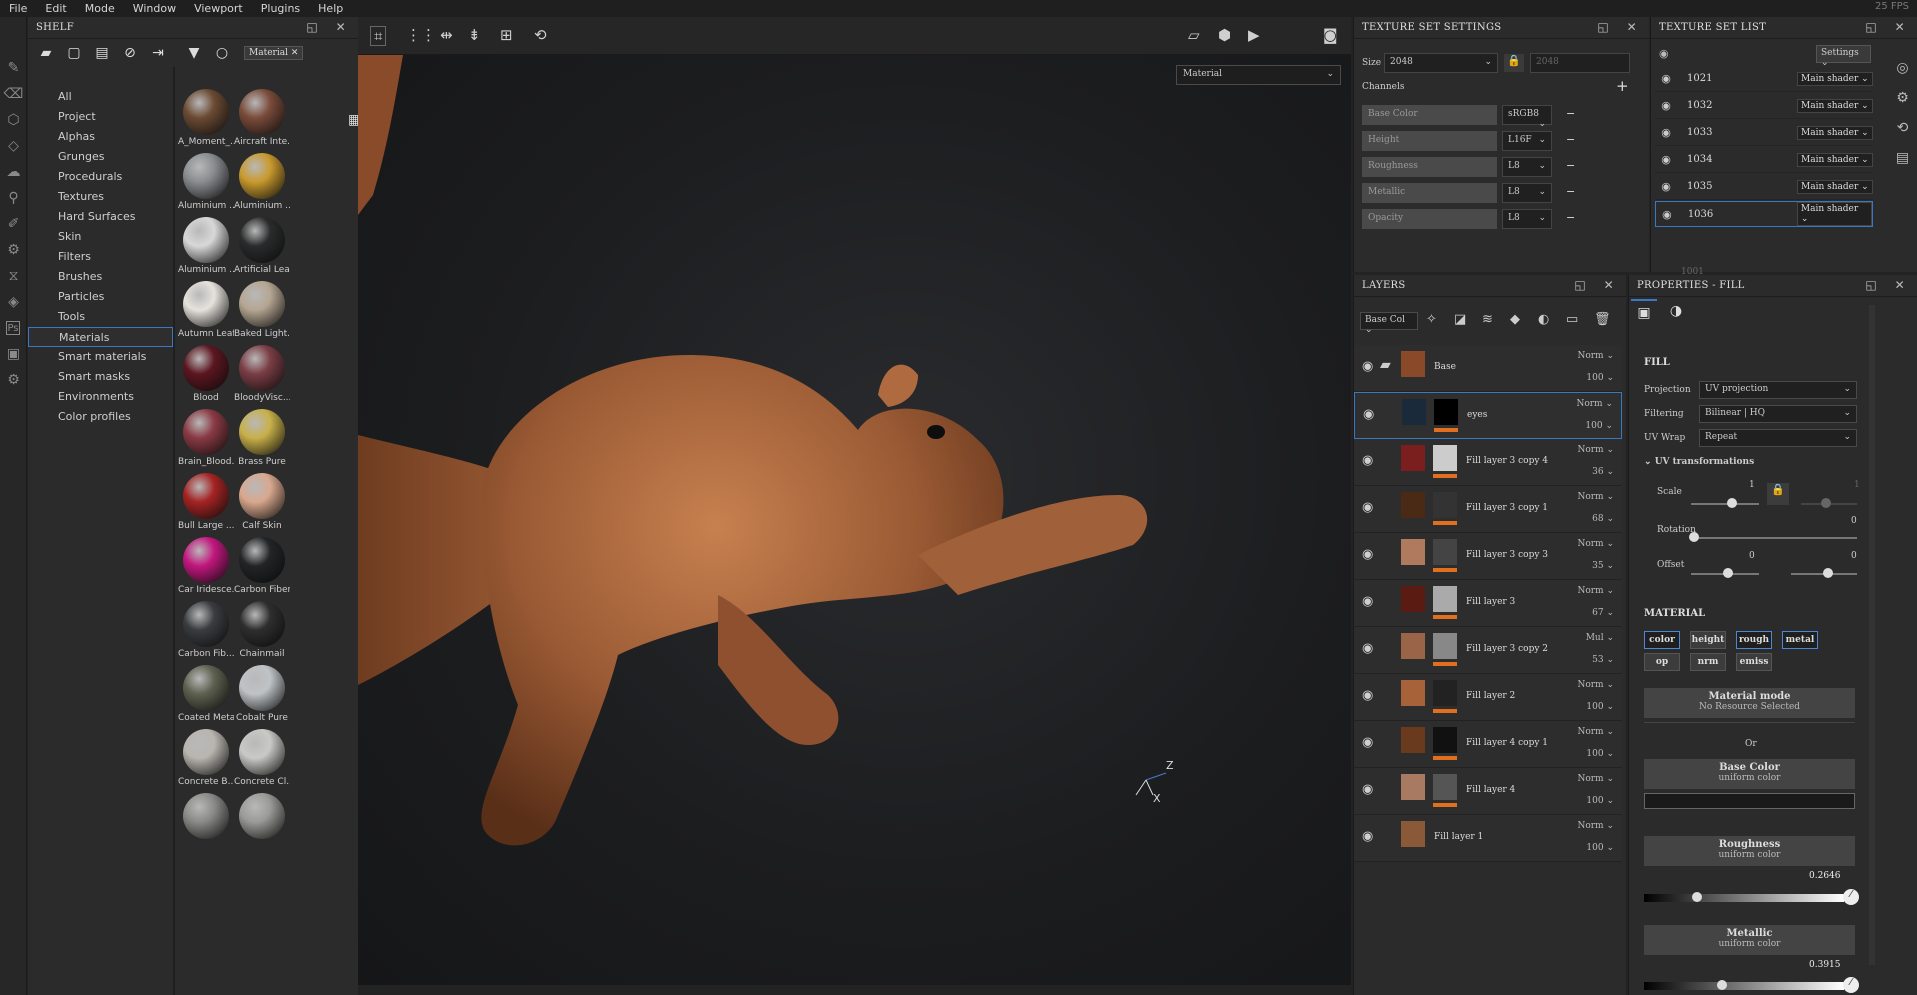 Image resolution: width=1917 pixels, height=995 pixels. What do you see at coordinates (1708, 662) in the screenshot?
I see `channel-toggle-nrm: nrm` at bounding box center [1708, 662].